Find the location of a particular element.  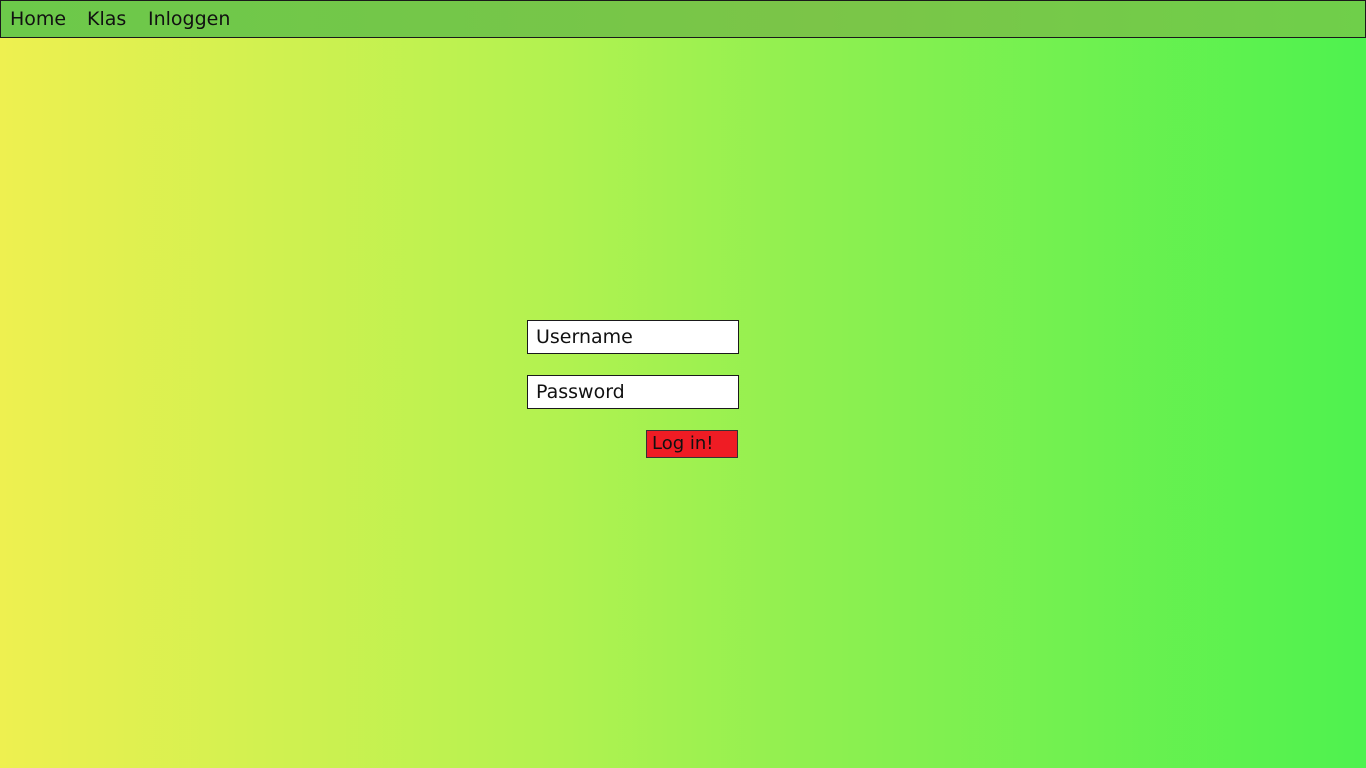

username-input is located at coordinates (633, 337).